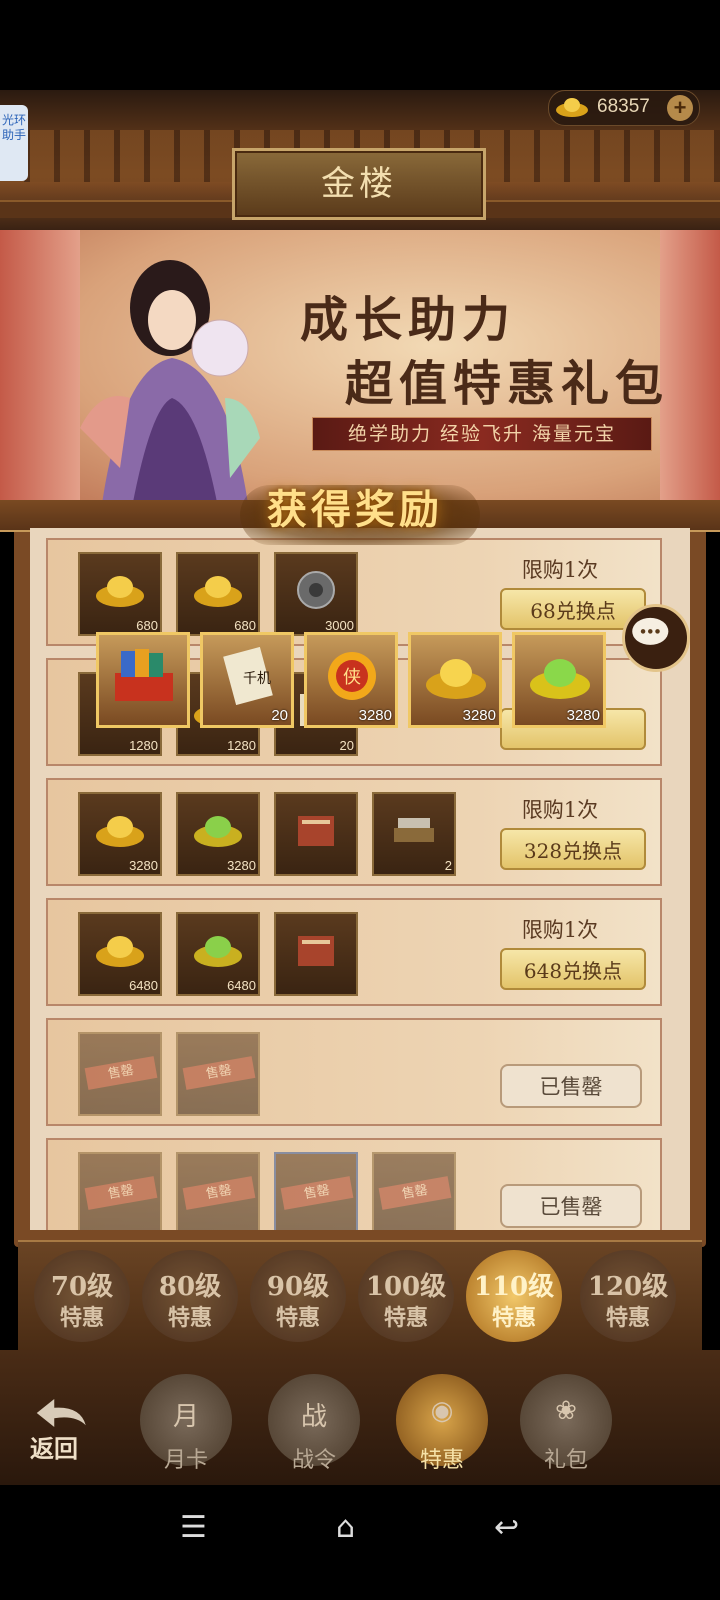 The height and width of the screenshot is (1600, 720). Describe the element at coordinates (680, 108) in the screenshot. I see `add-currency-button: +` at that location.